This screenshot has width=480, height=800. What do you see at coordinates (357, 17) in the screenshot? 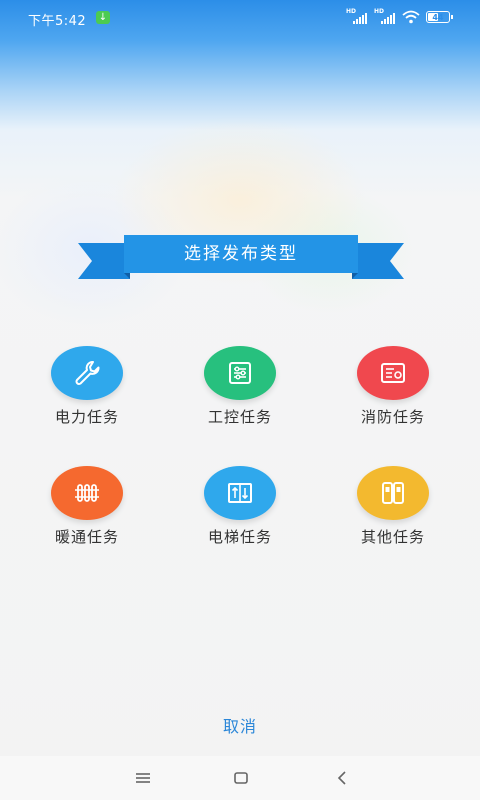
I see `signal-icon: HD` at bounding box center [357, 17].